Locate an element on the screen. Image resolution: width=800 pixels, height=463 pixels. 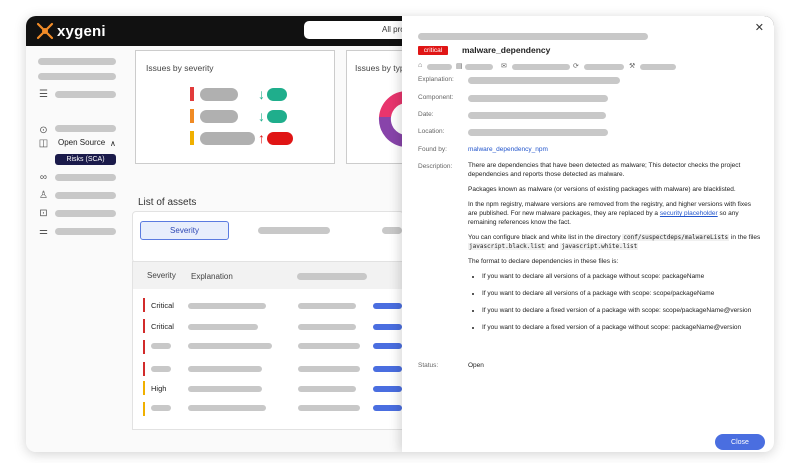
sync-icon: ⟳ is located at coordinates (576, 66).